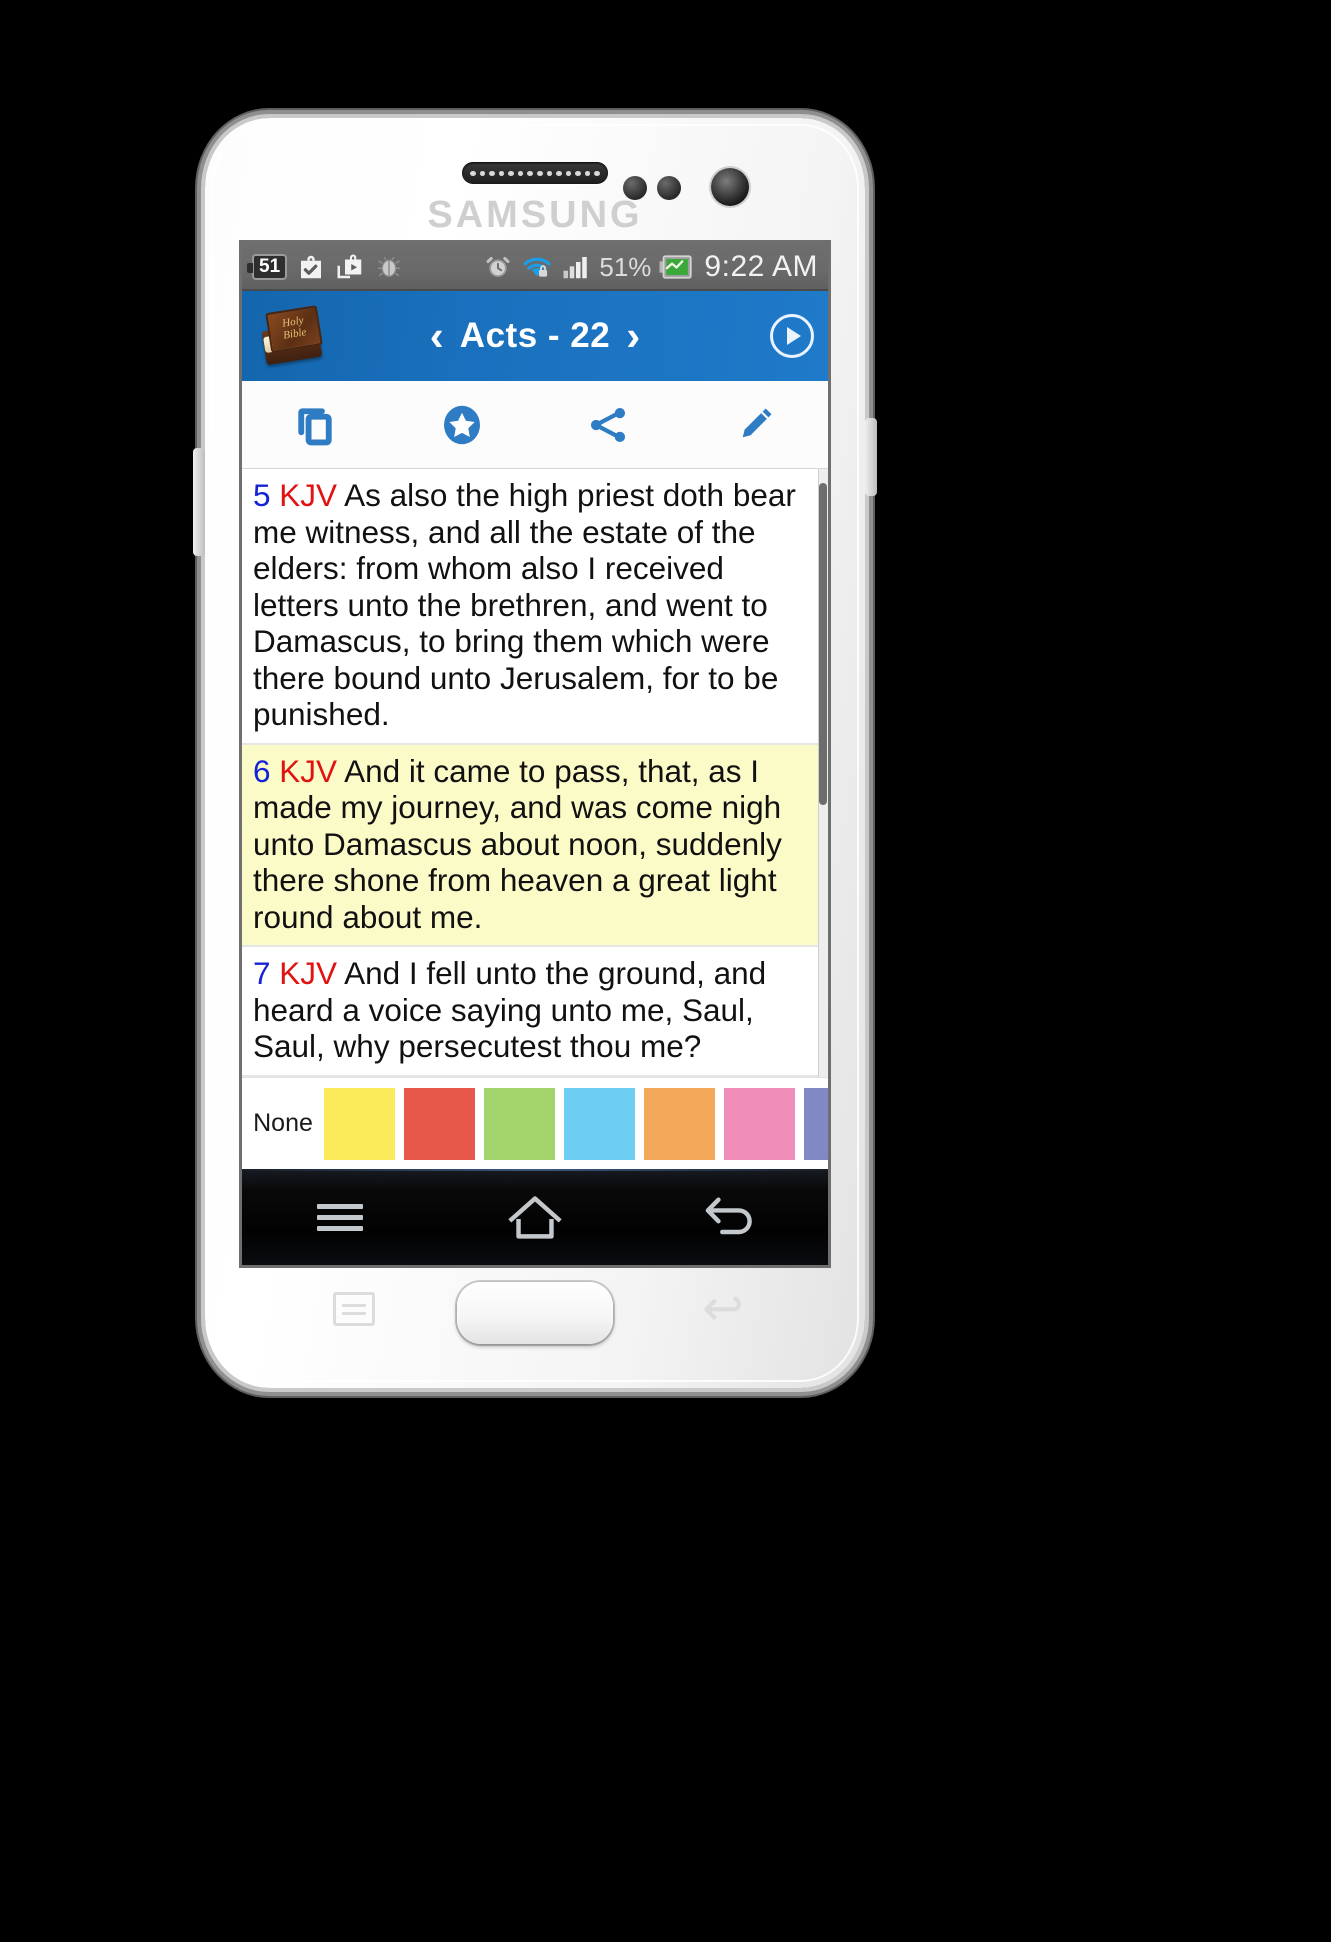 This screenshot has width=1331, height=1942. I want to click on highlight-purple-swatch, so click(816, 1123).